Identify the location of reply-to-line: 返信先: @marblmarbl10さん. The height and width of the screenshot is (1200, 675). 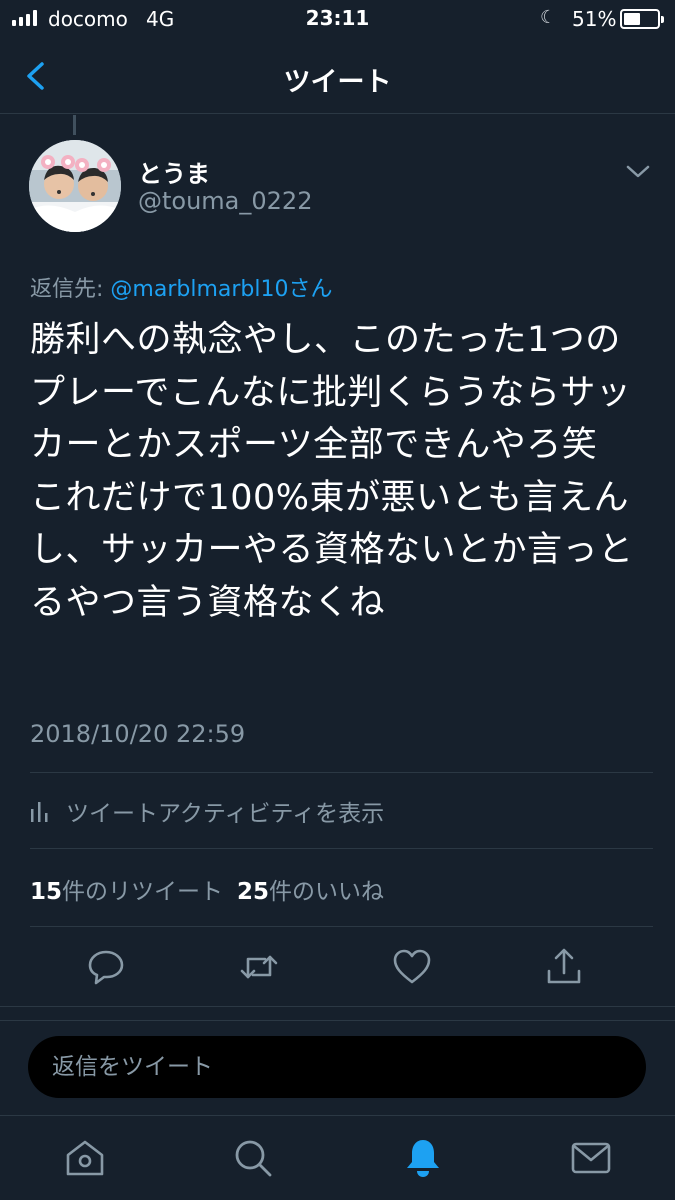
(181, 287).